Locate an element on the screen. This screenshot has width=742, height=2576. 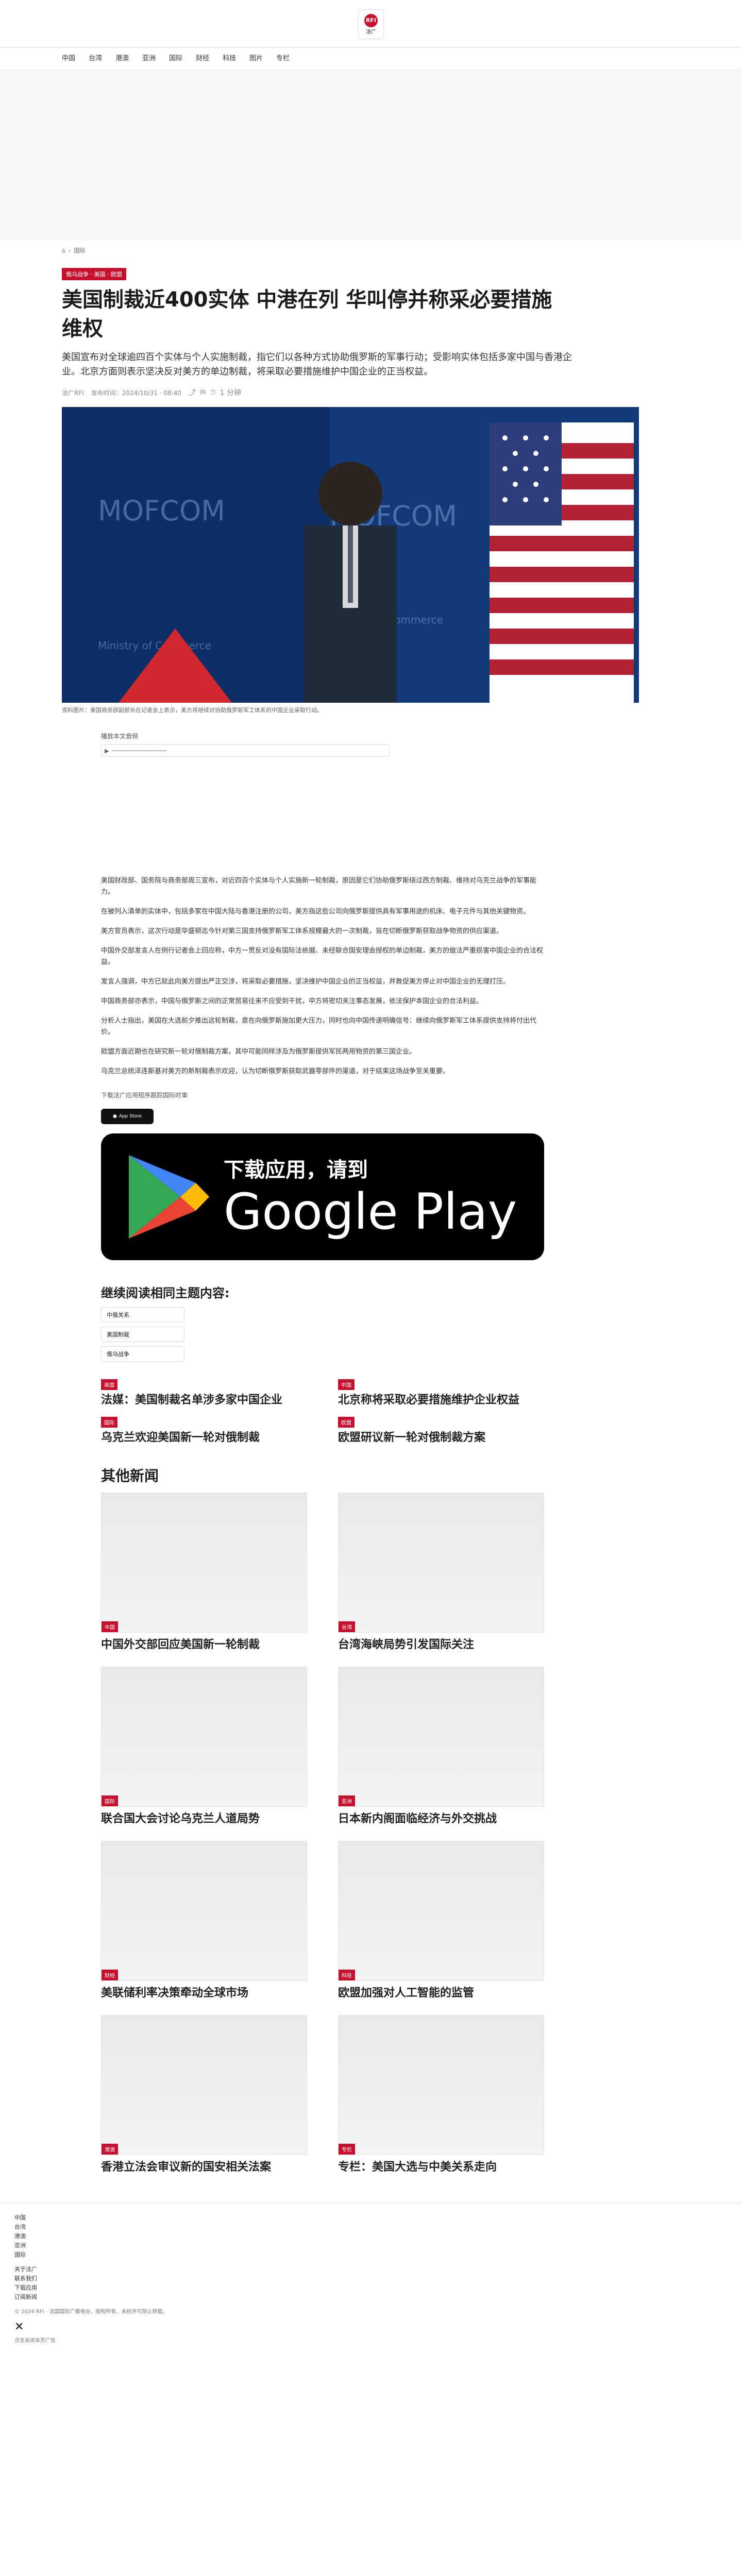
apple-icon: ● is located at coordinates (114, 1116).